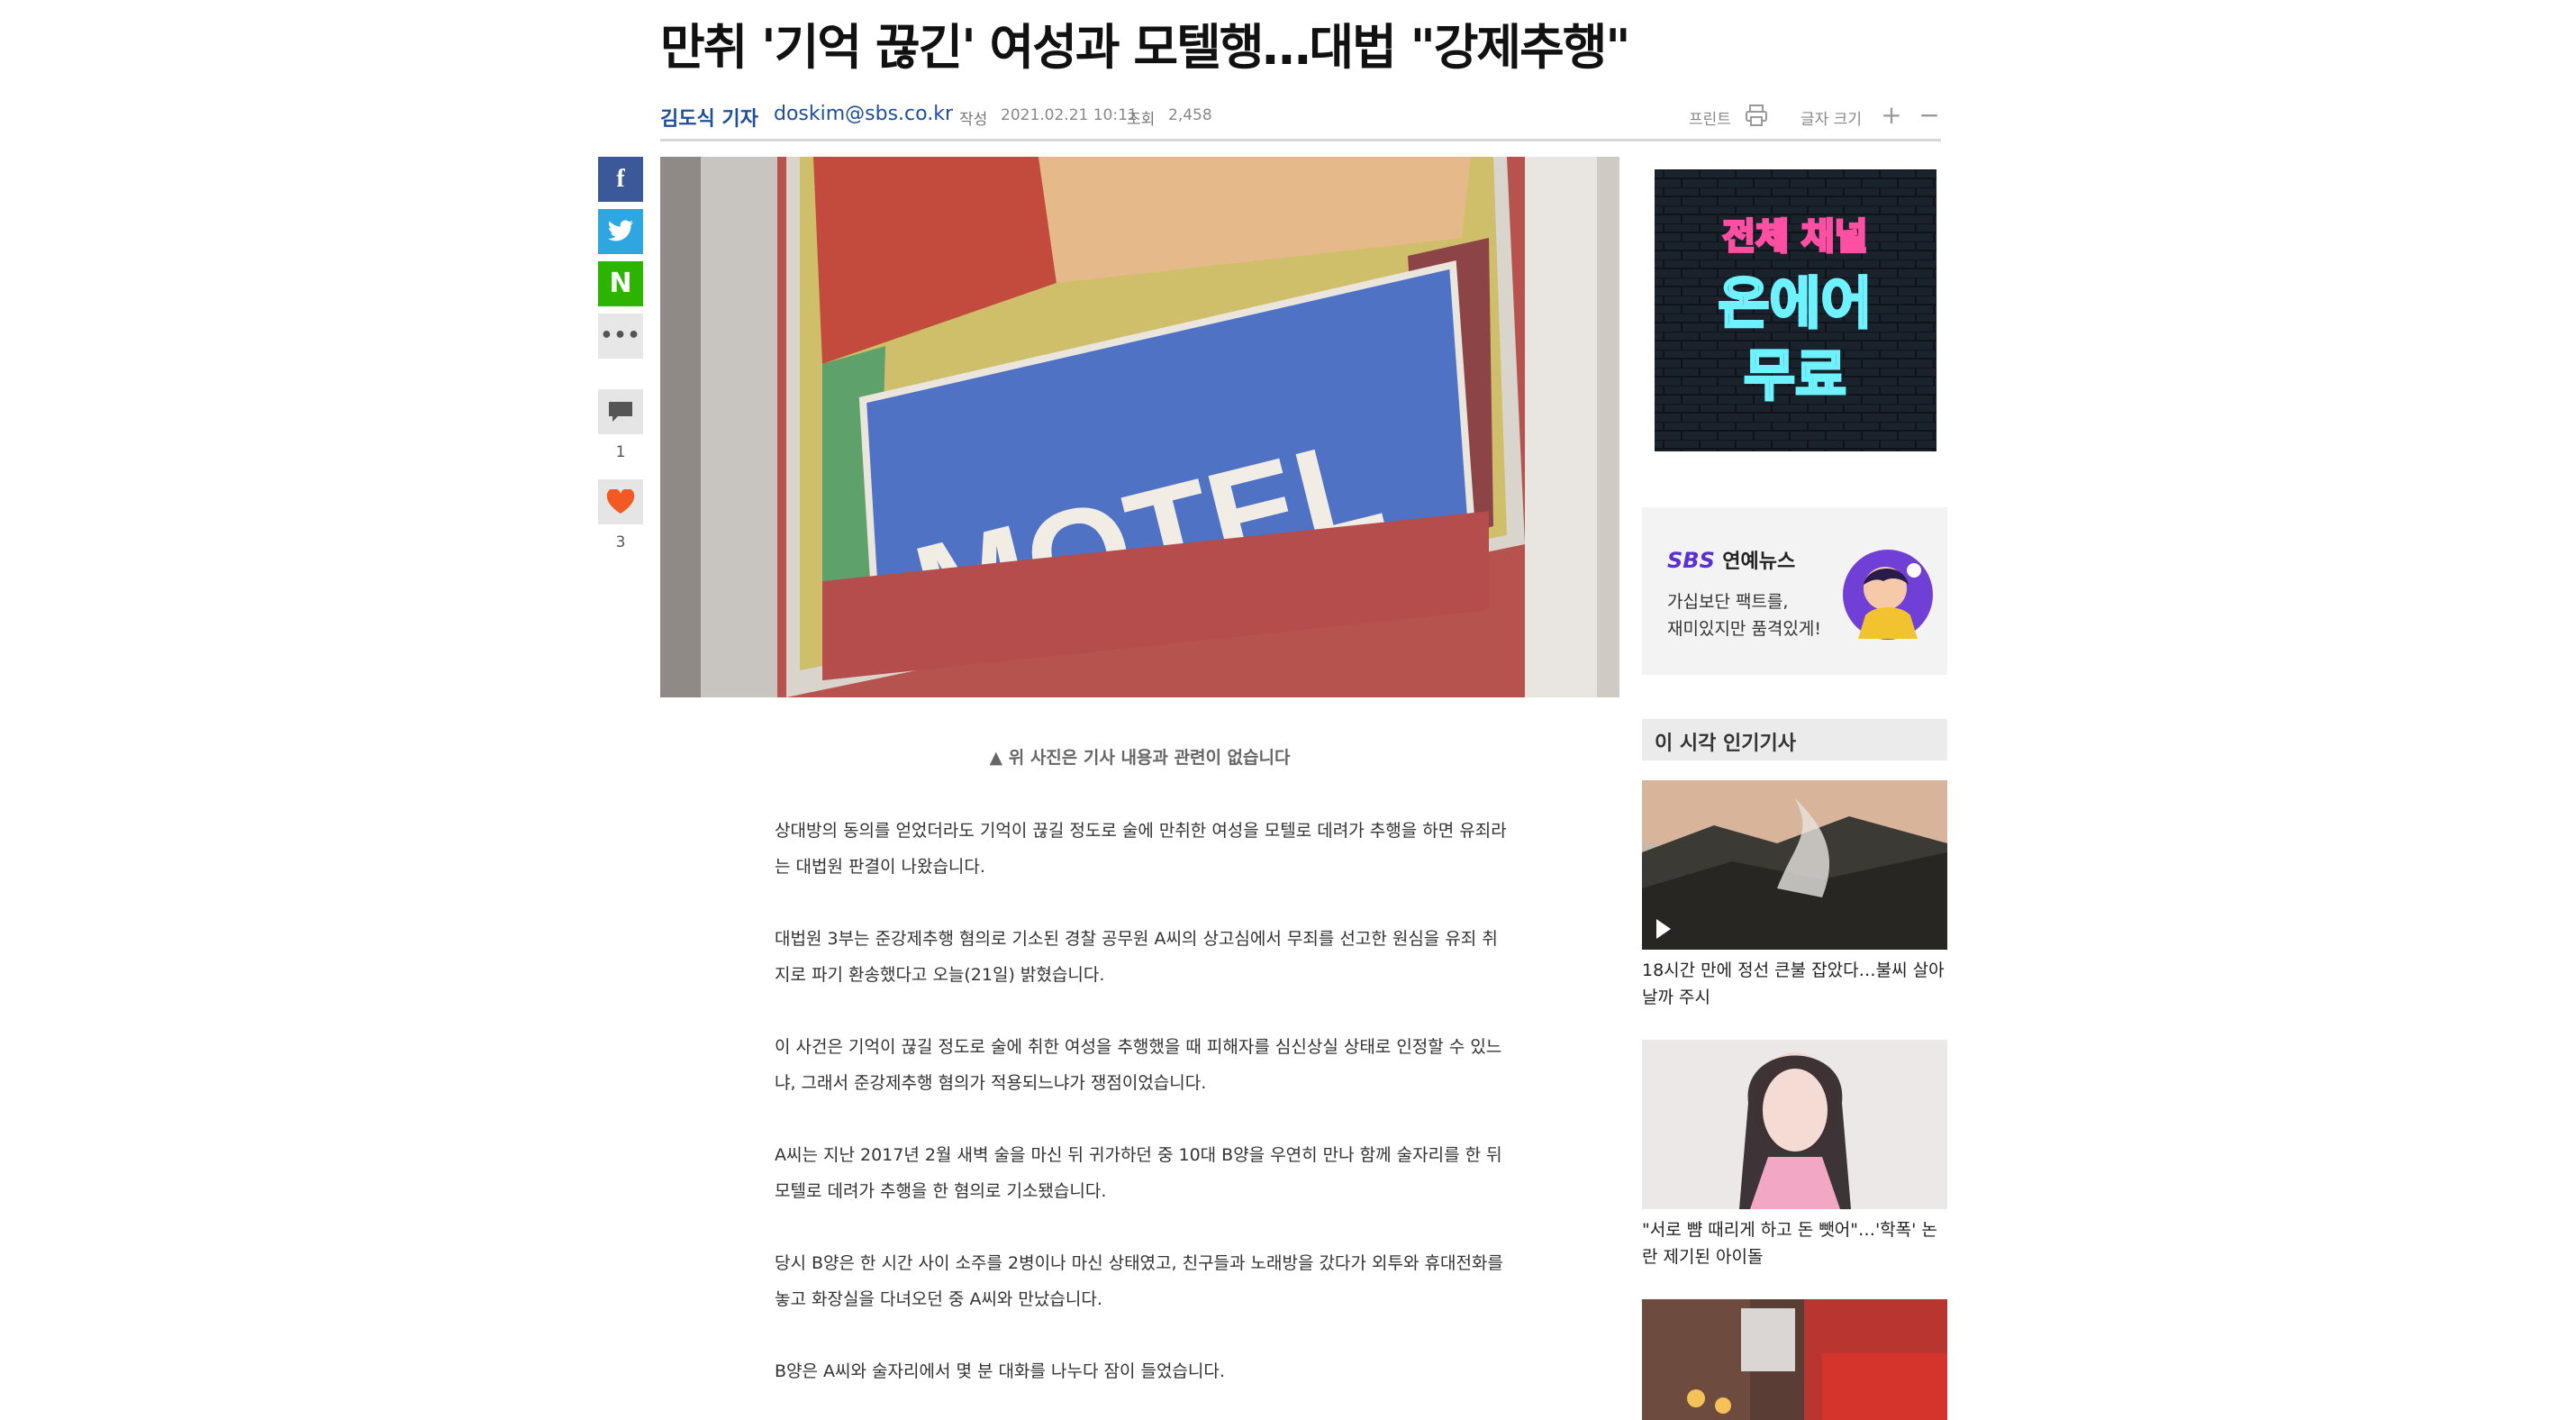 This screenshot has height=1420, width=2576. What do you see at coordinates (1069, 115) in the screenshot?
I see `written-date: 2021.02.21 10:11` at bounding box center [1069, 115].